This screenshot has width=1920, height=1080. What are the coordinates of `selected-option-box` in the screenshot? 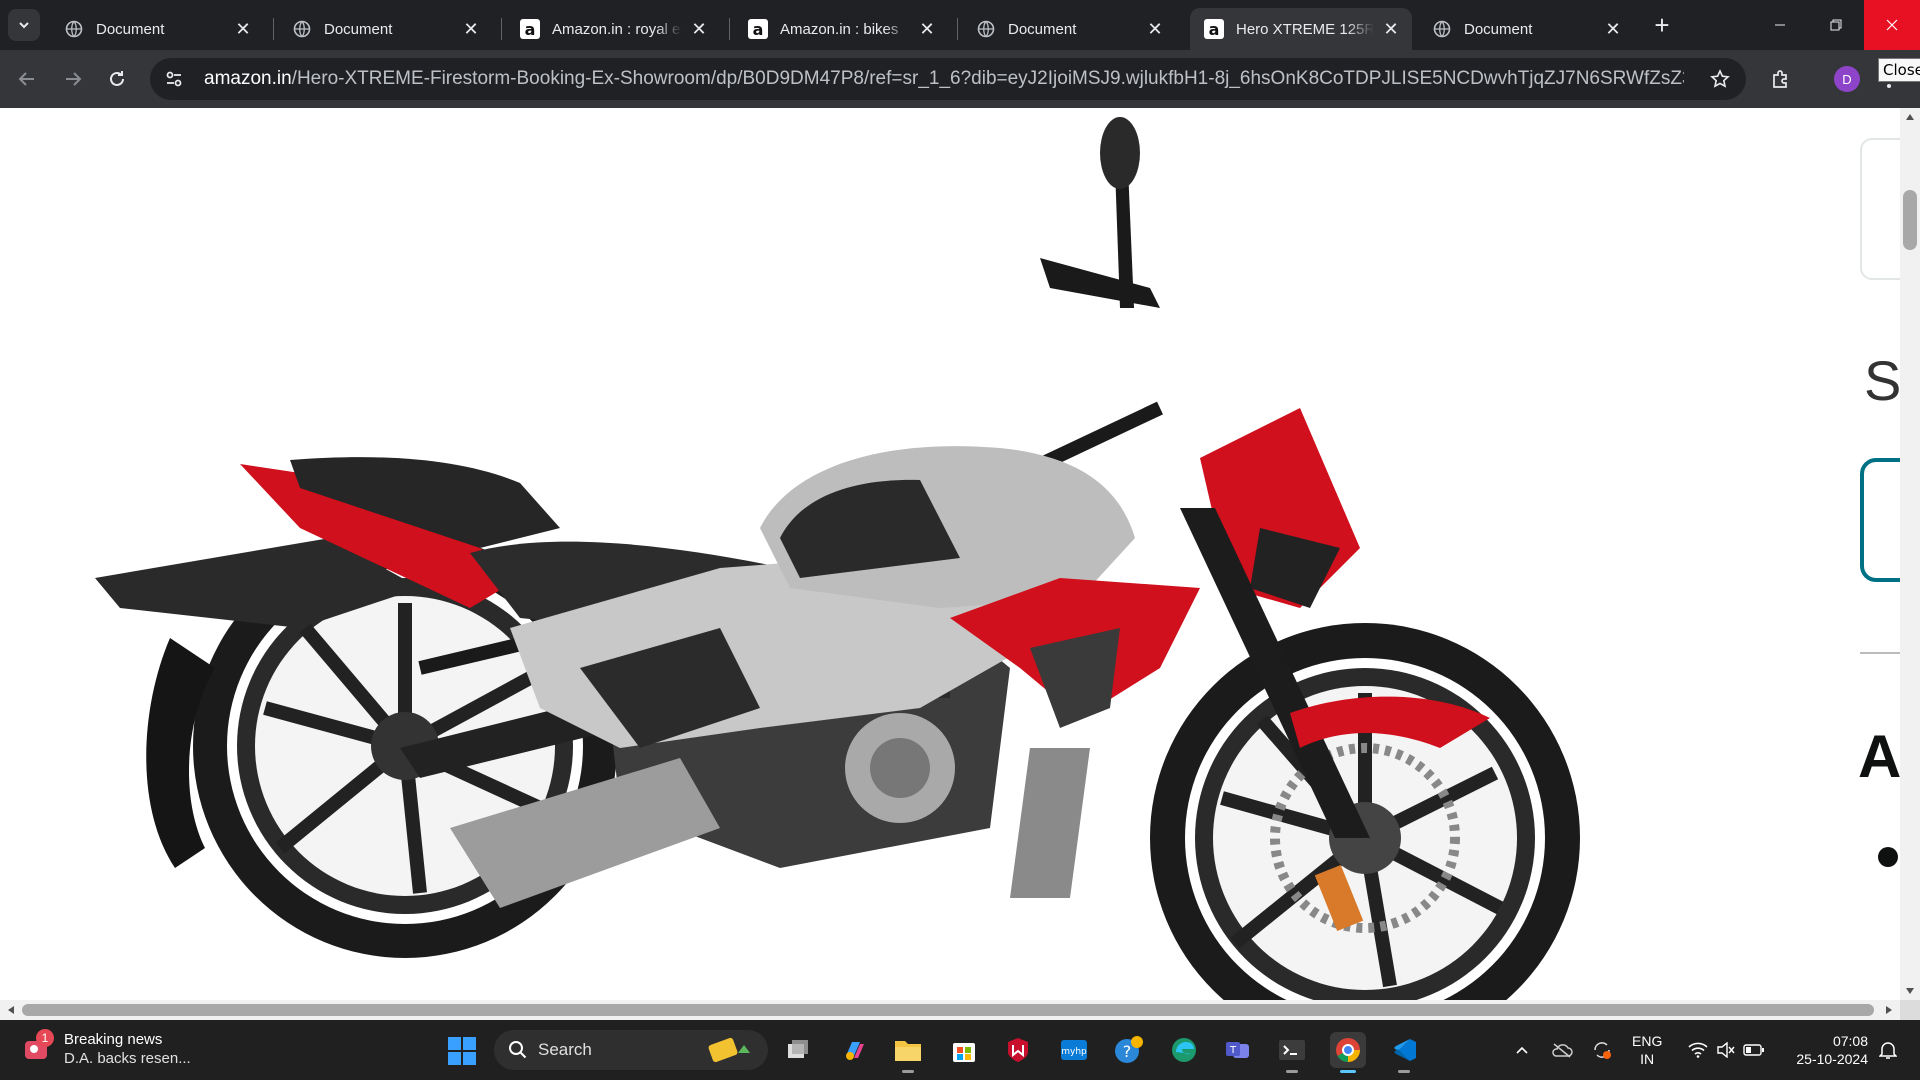 It's located at (1880, 520).